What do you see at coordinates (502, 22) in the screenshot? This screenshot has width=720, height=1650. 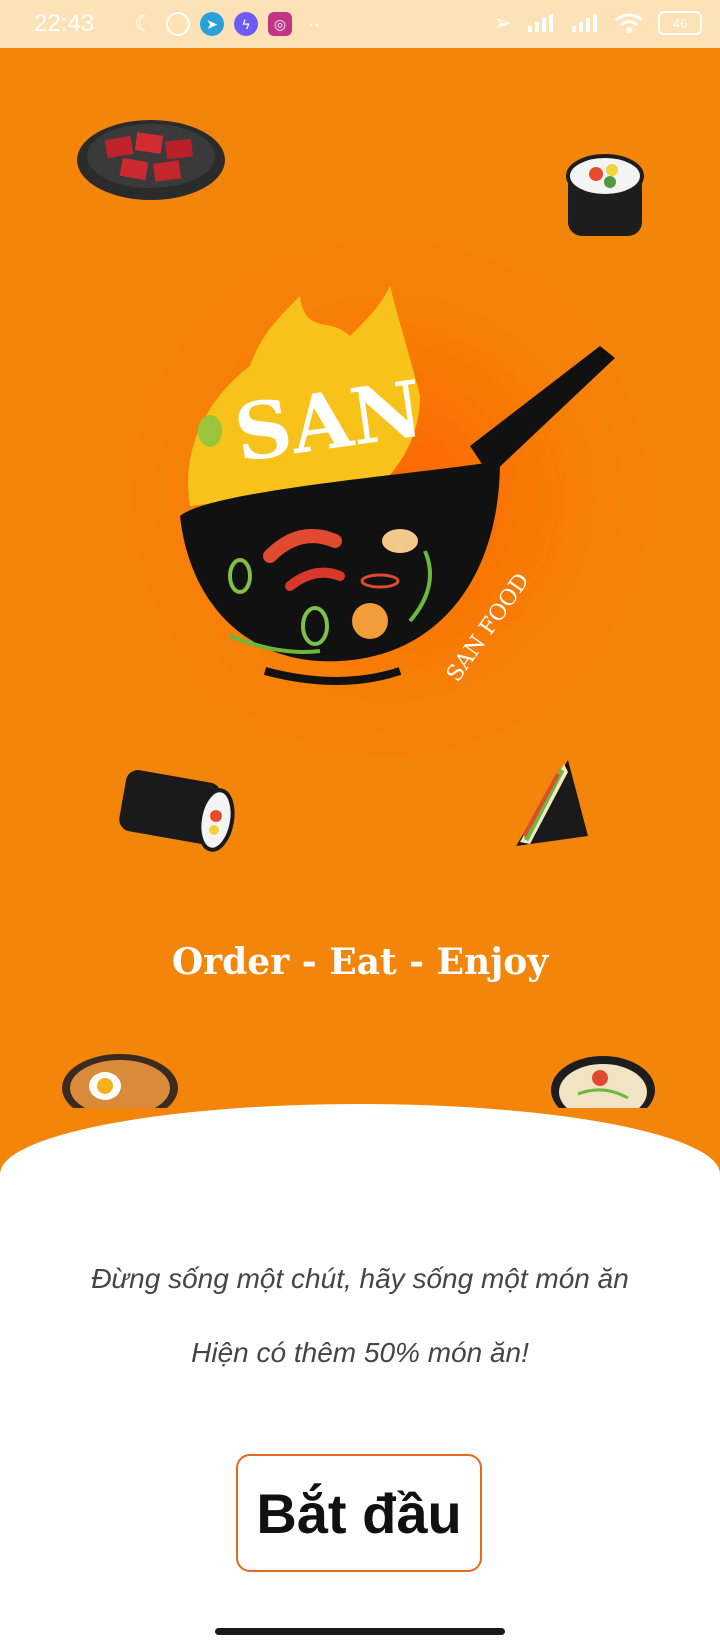 I see `location-arrow-icon: ➢` at bounding box center [502, 22].